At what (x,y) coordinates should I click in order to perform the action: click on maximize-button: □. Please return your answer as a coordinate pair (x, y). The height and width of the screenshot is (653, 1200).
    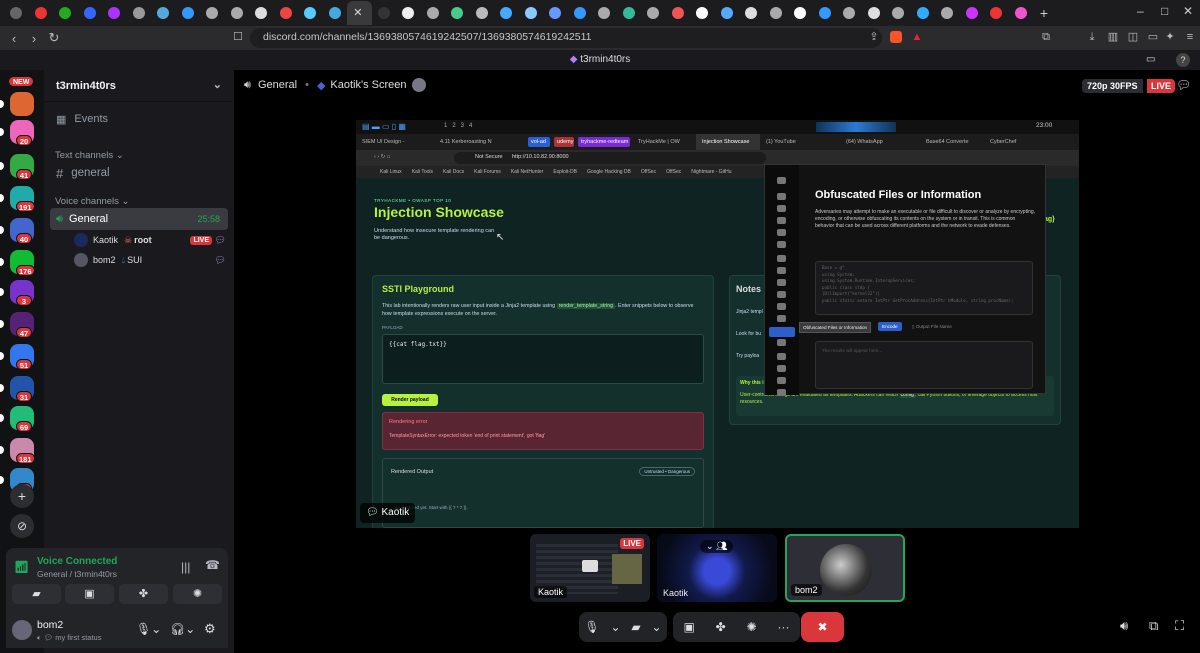
    Looking at the image, I should click on (1164, 11).